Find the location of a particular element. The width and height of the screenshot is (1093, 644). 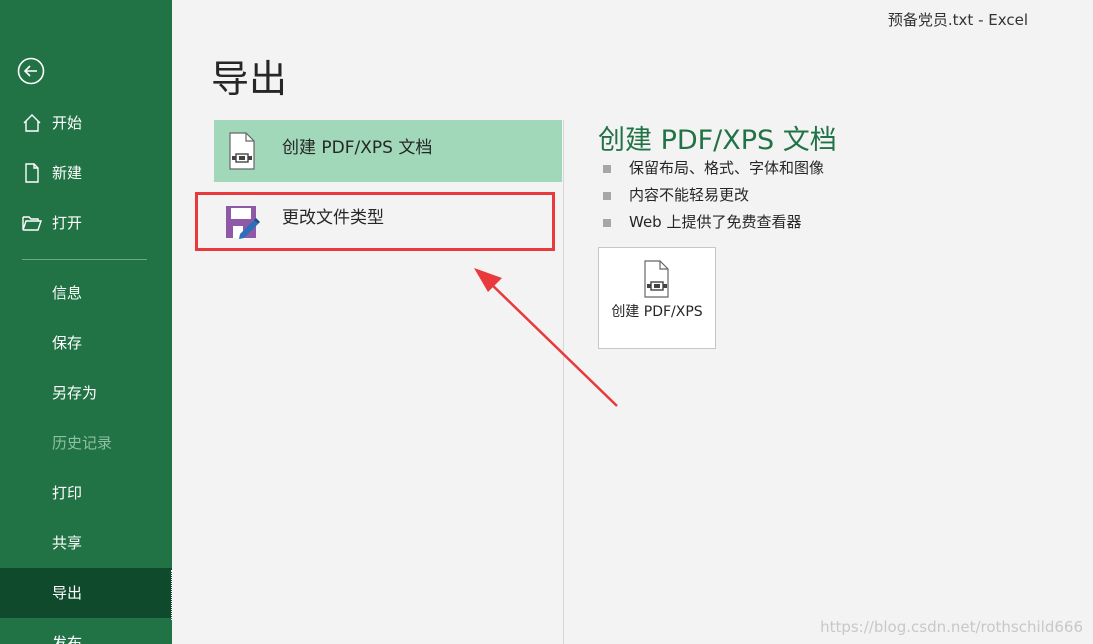

option-create-pdf-xps: 创建 PDF/XPS 文档 is located at coordinates (388, 151).